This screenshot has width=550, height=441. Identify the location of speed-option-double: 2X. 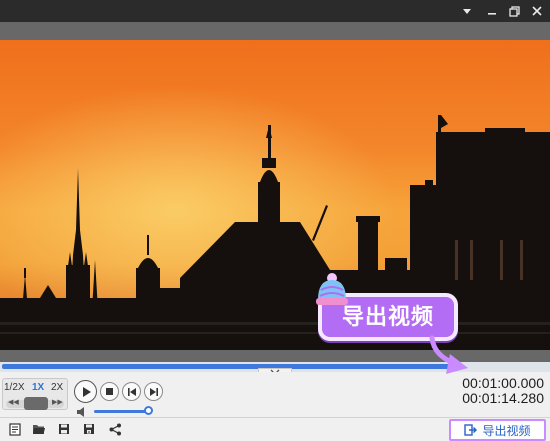
(57, 387).